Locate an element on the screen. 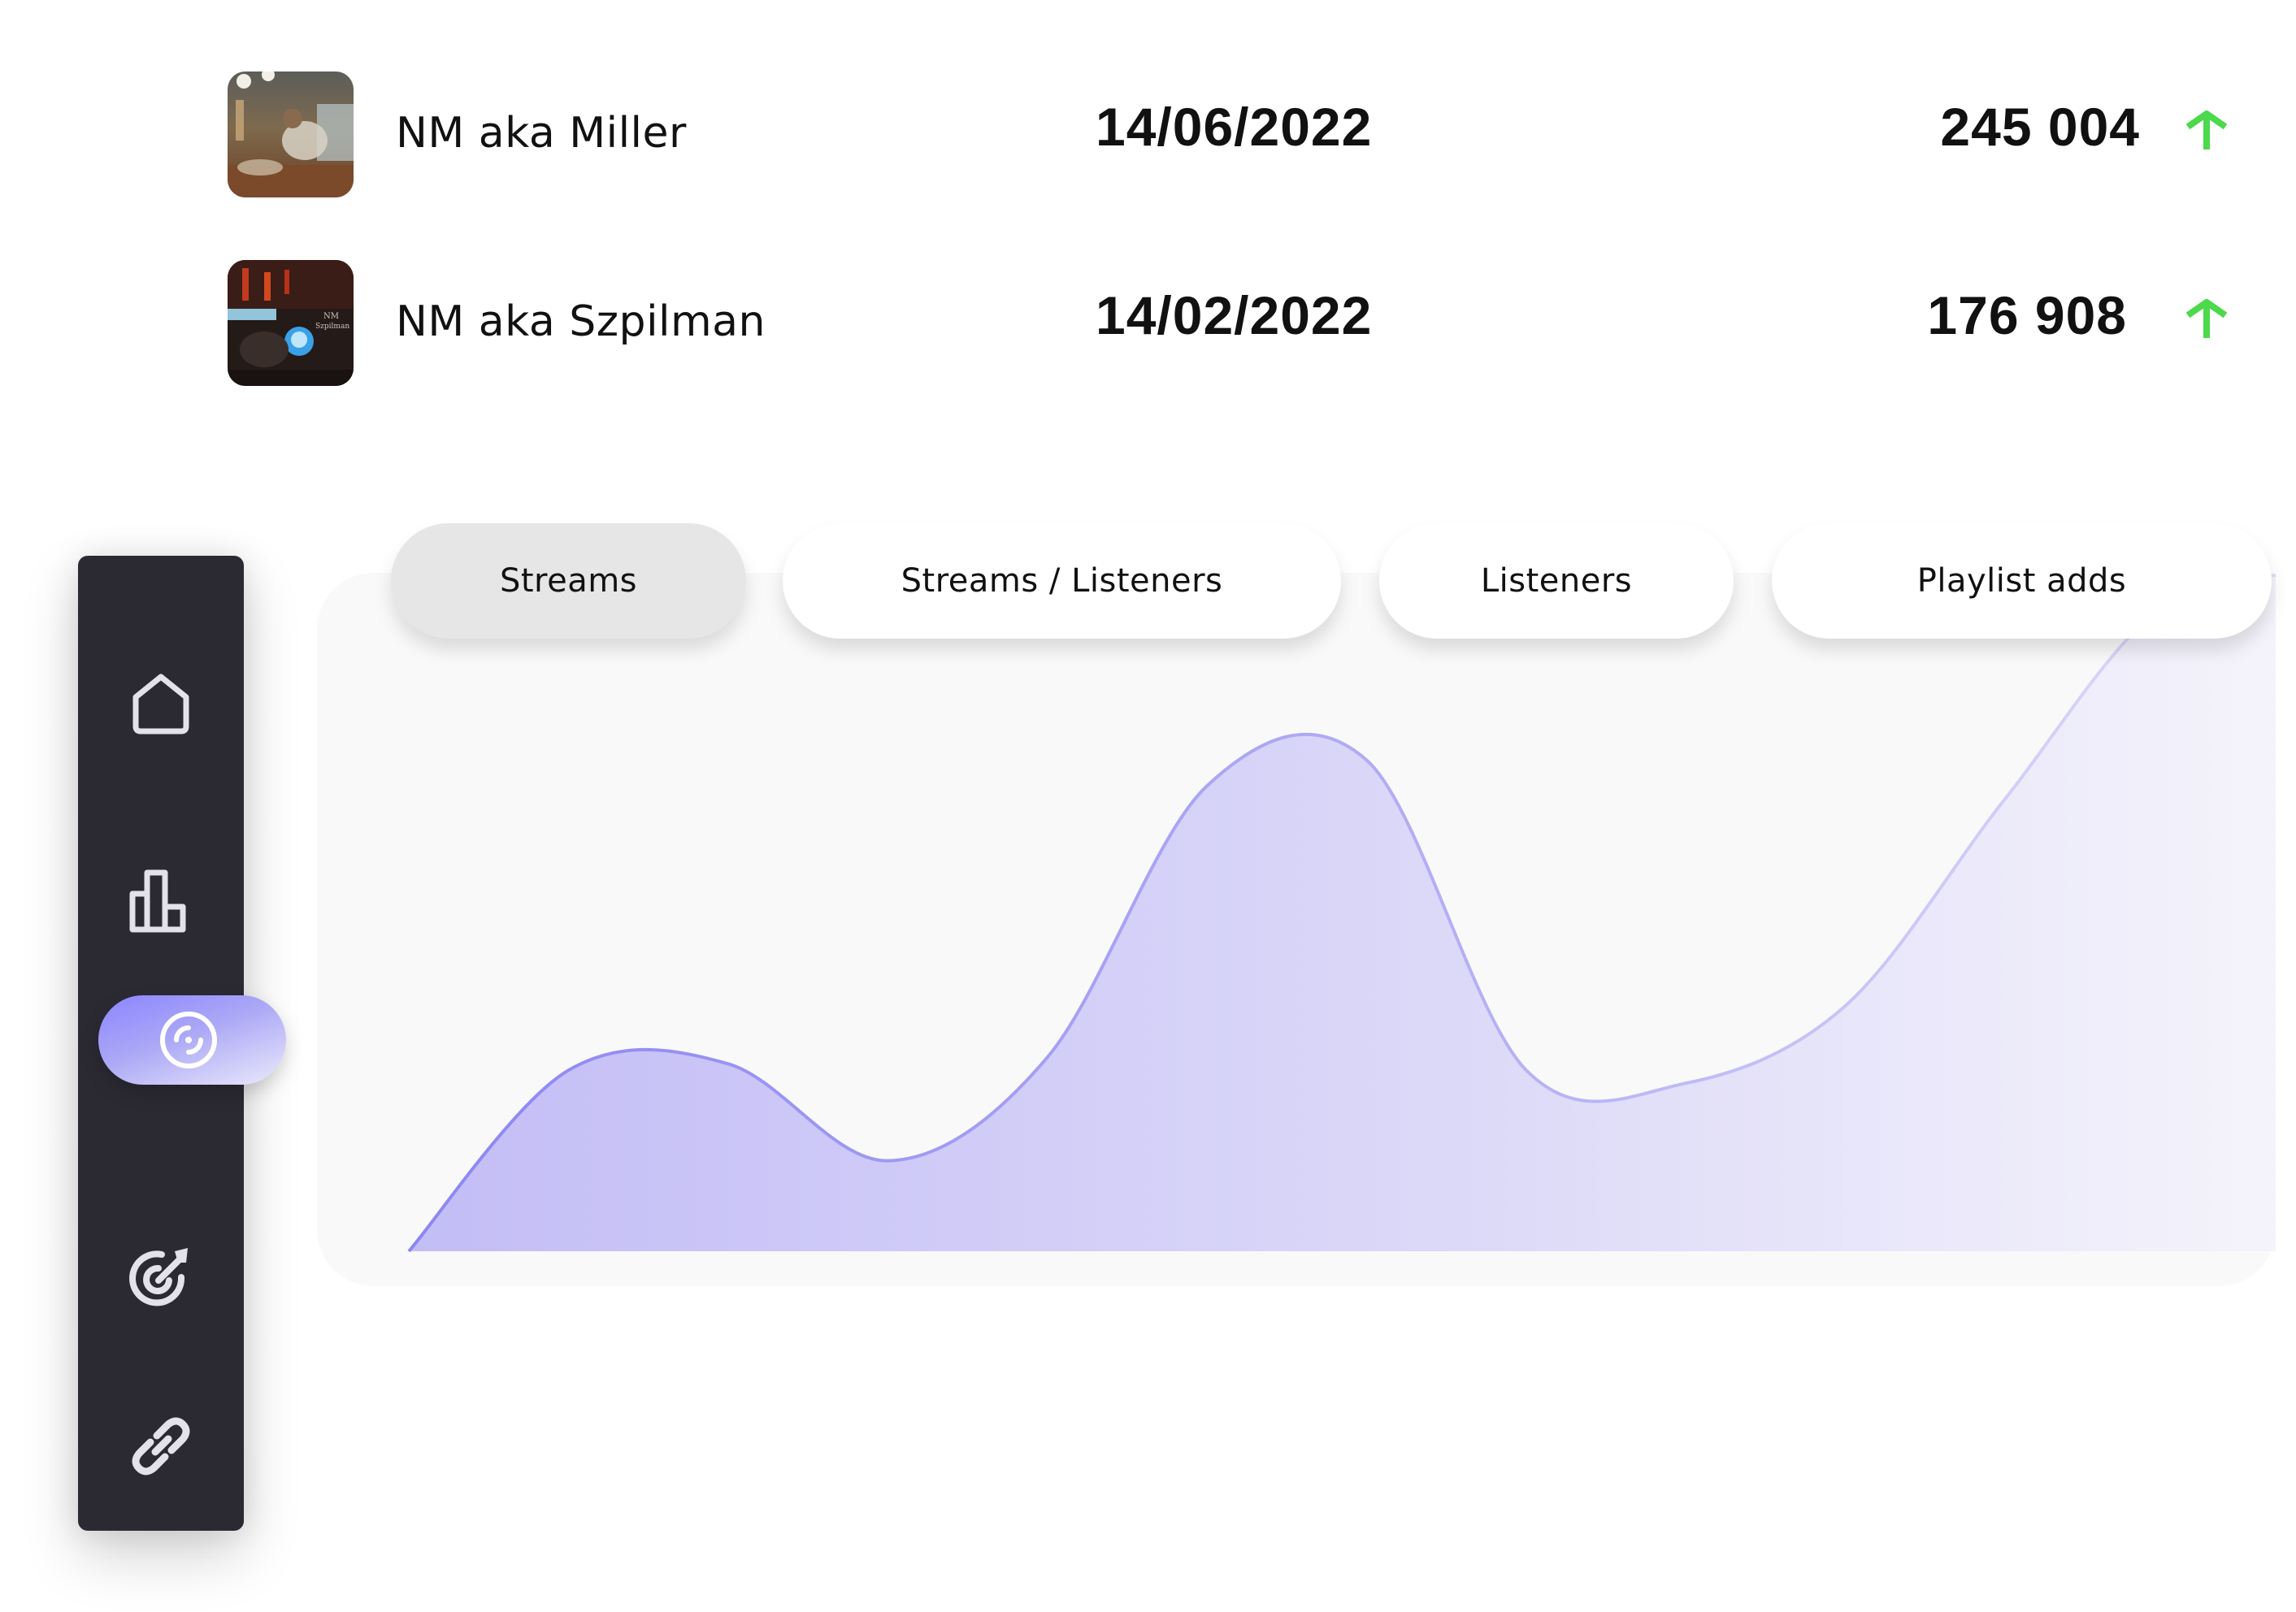  tab-streams-listeners: Streams / Listeners is located at coordinates (1062, 581).